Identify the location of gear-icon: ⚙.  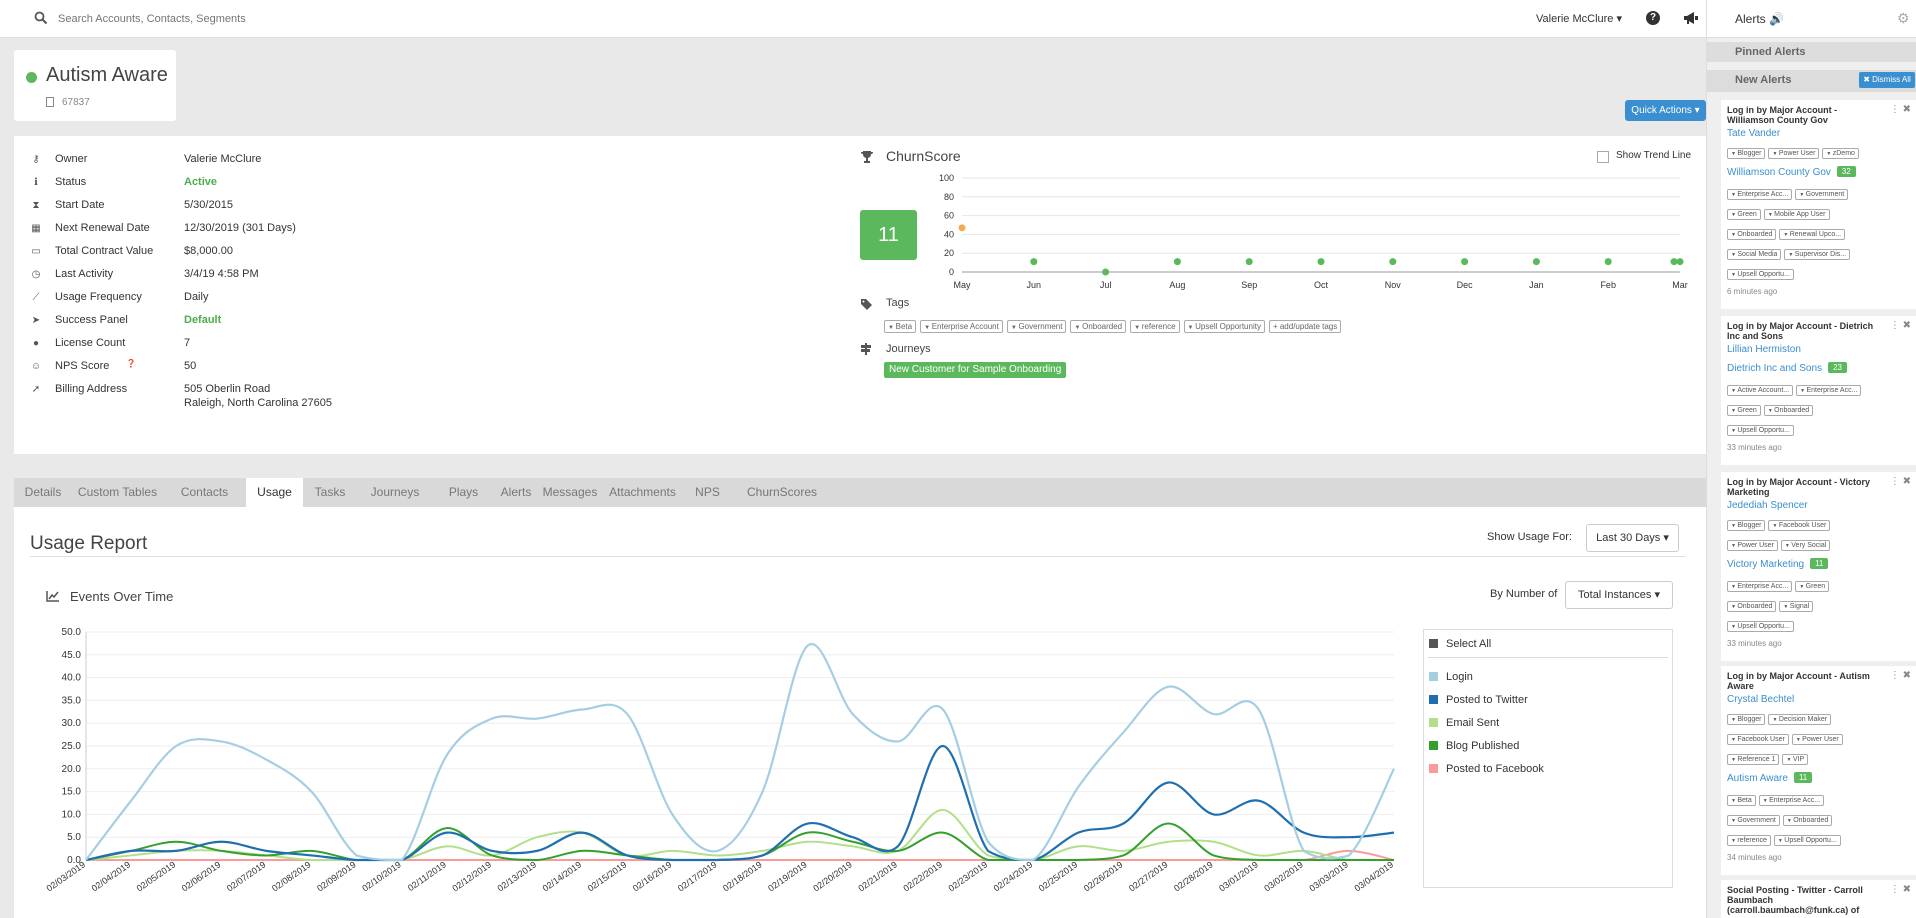
(1904, 18).